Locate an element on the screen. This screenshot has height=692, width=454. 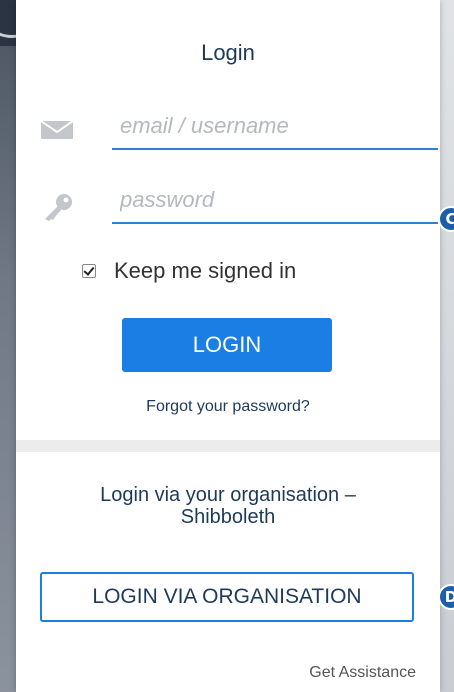
password-row is located at coordinates (239, 203).